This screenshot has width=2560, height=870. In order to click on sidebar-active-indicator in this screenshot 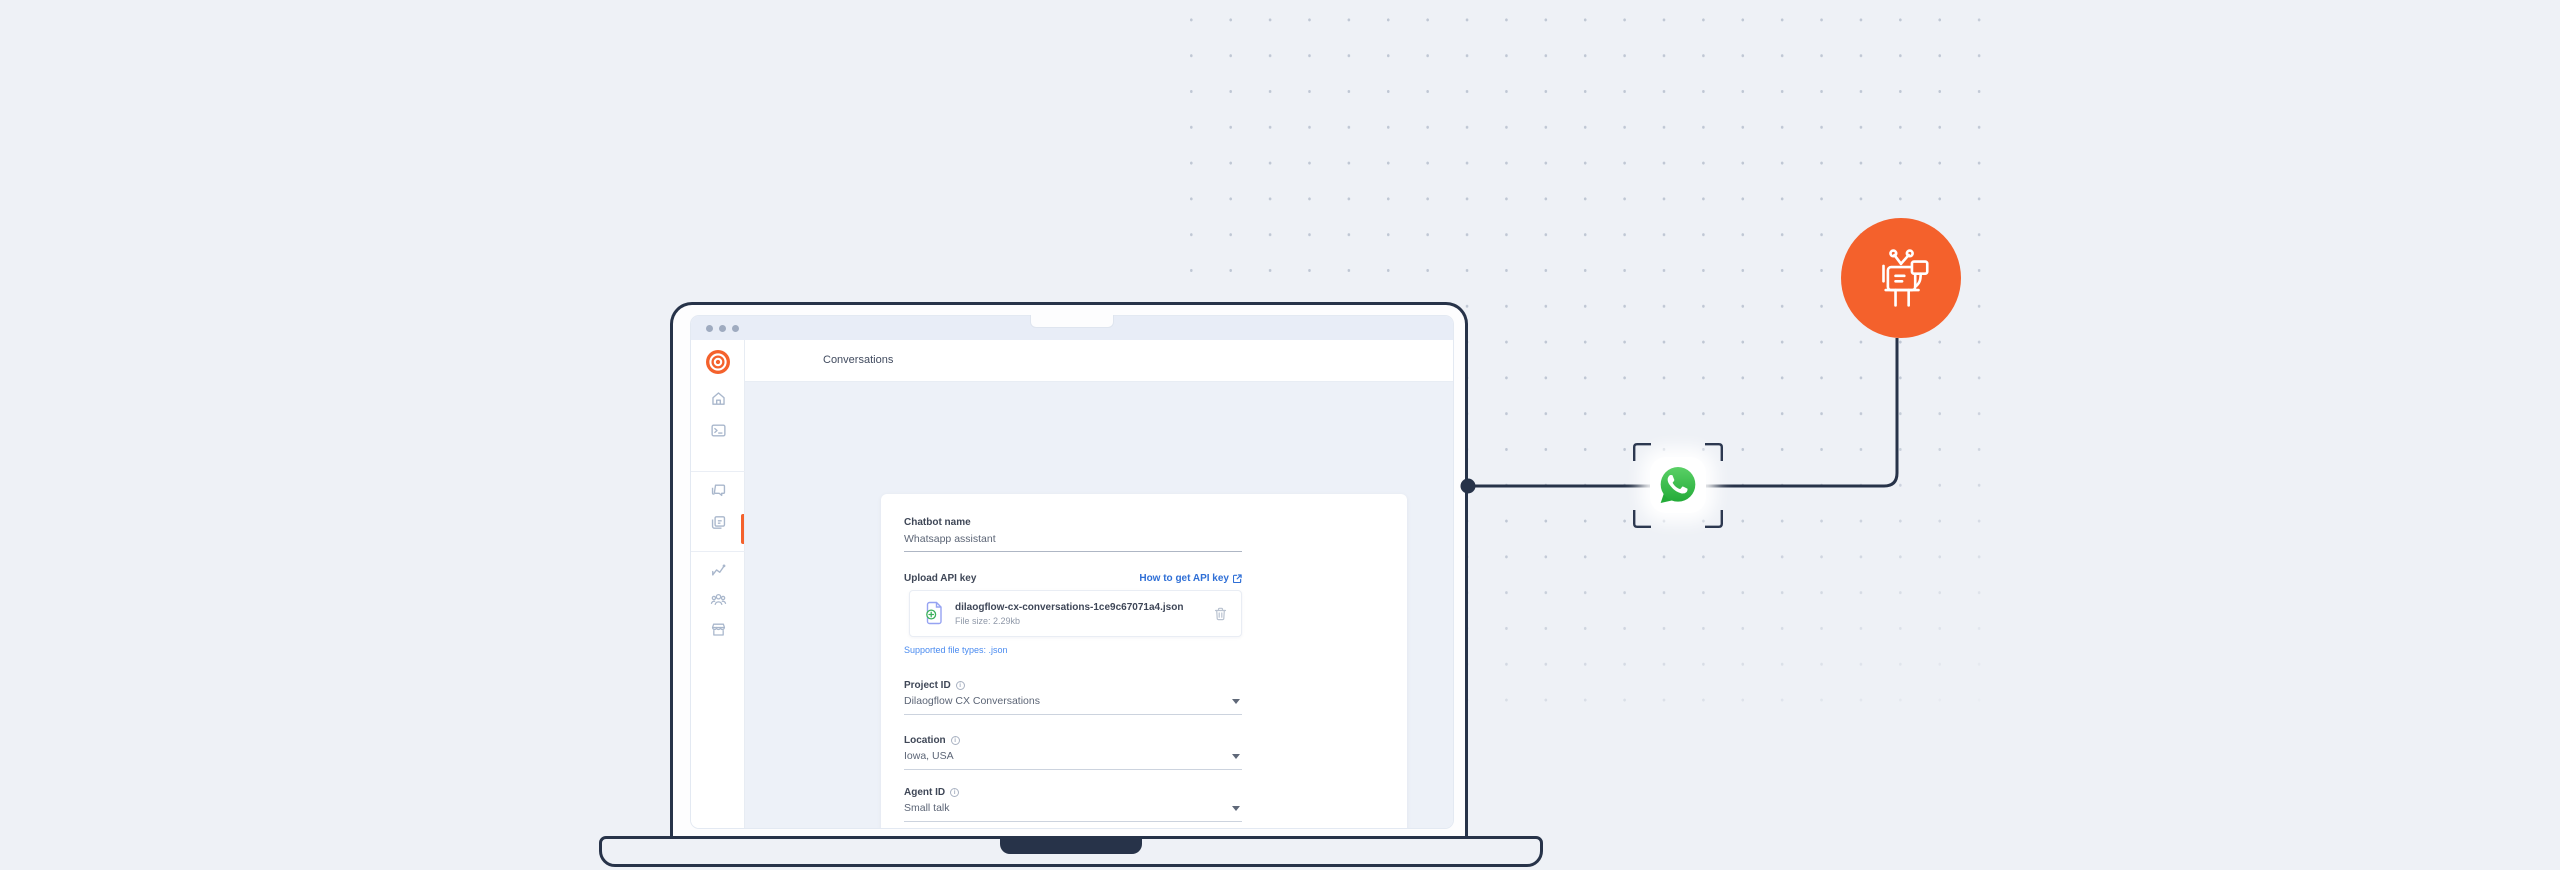, I will do `click(742, 529)`.